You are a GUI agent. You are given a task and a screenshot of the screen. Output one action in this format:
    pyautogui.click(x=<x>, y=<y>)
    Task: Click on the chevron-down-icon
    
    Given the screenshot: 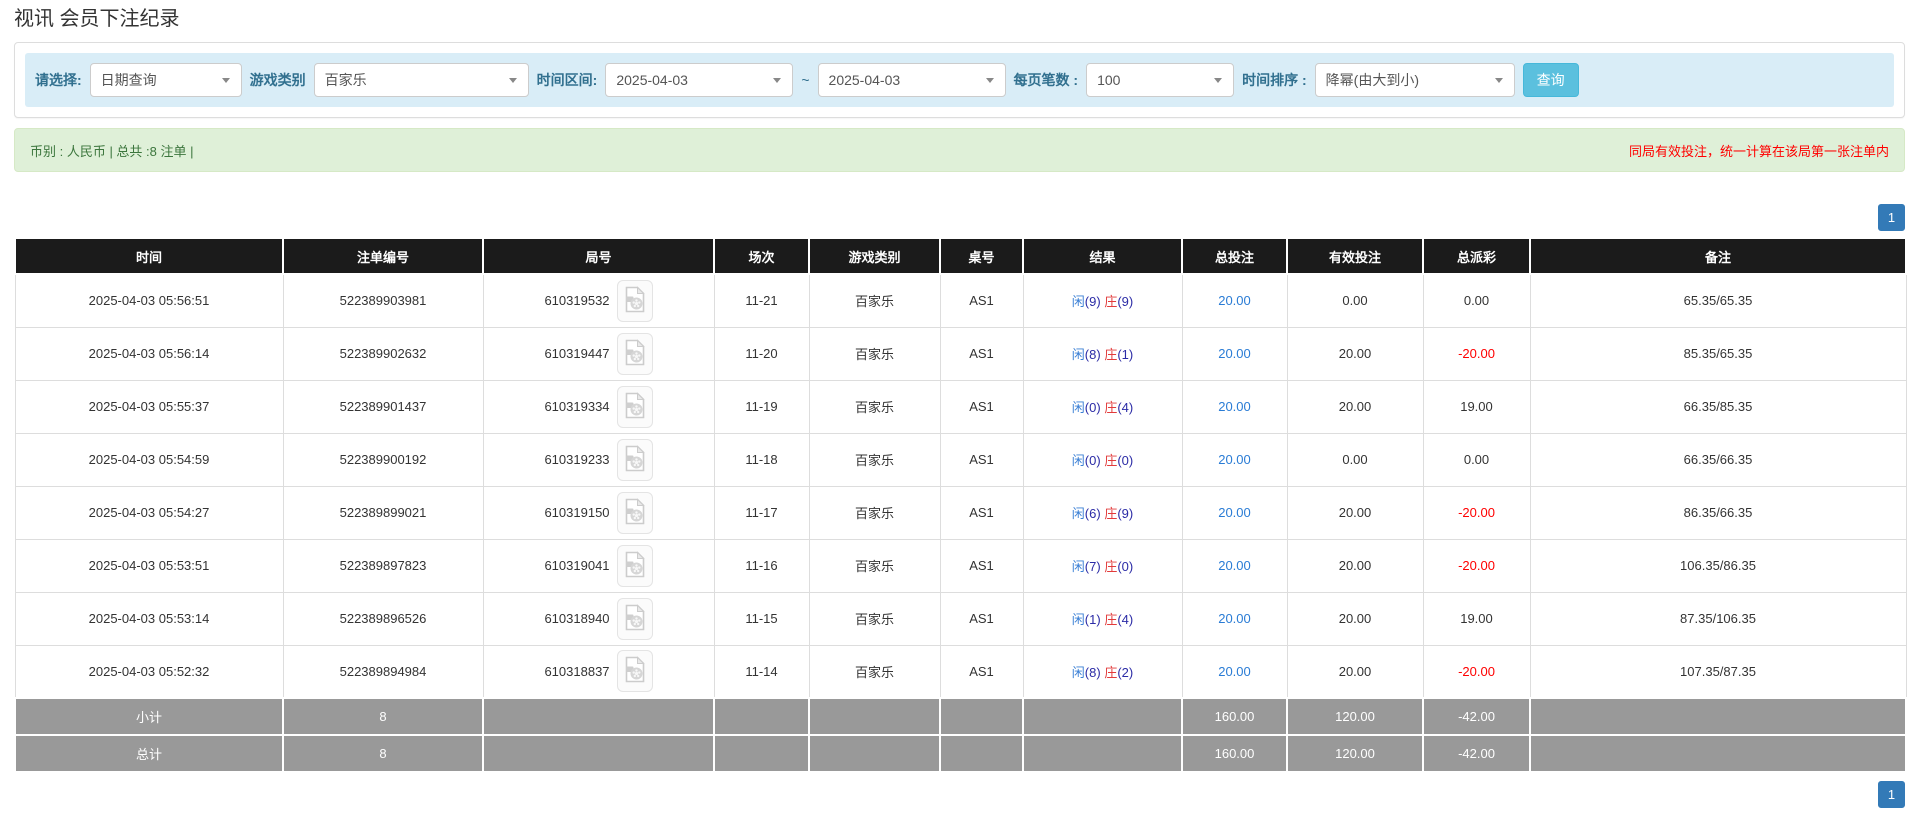 What is the action you would take?
    pyautogui.click(x=513, y=80)
    